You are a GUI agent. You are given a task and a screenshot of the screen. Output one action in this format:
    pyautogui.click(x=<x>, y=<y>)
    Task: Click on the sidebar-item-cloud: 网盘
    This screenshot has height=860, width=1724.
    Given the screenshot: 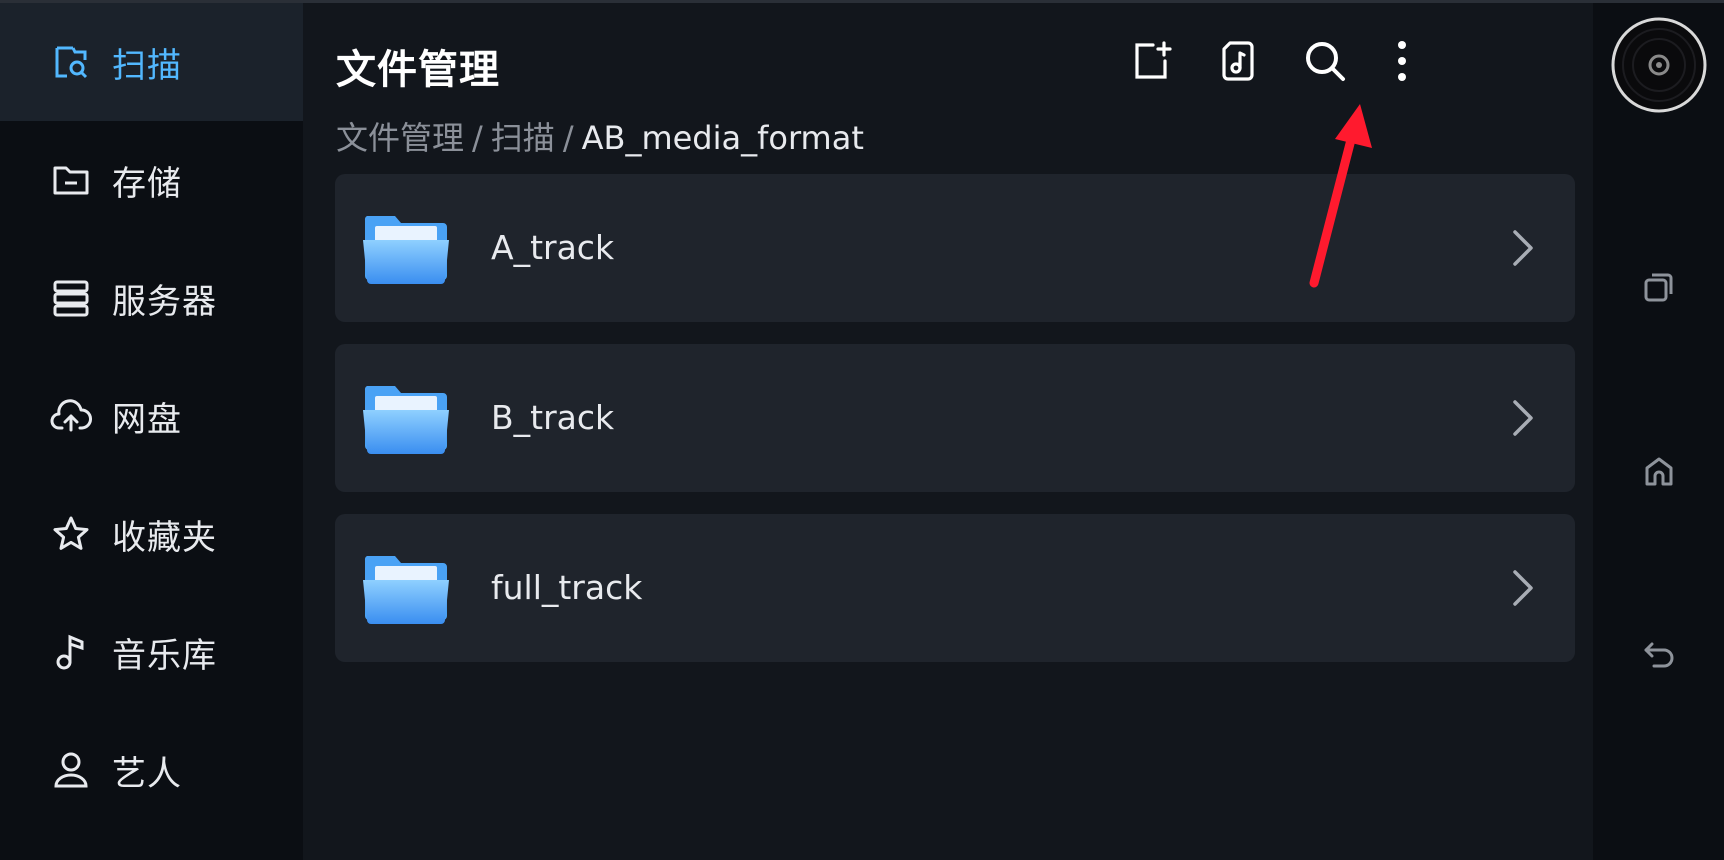 What is the action you would take?
    pyautogui.click(x=151, y=416)
    